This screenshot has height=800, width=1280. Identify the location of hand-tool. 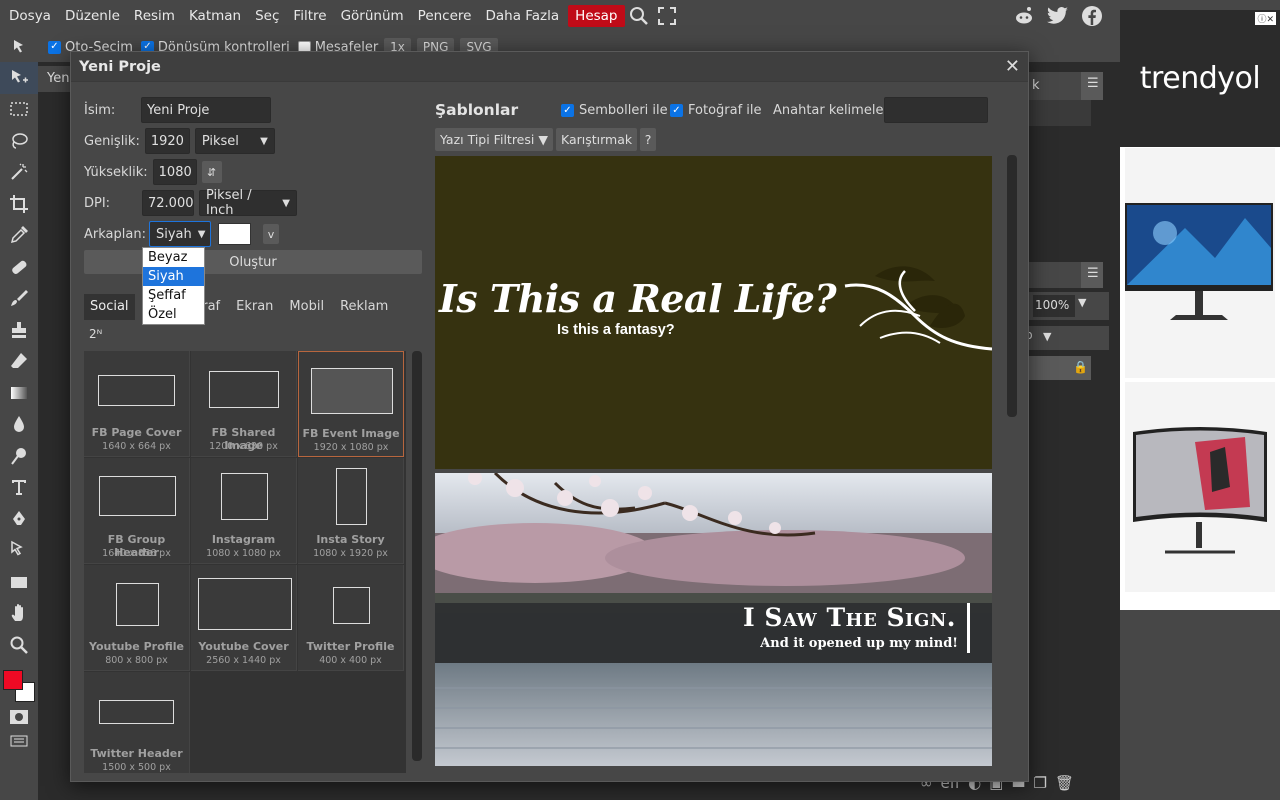
(19, 614).